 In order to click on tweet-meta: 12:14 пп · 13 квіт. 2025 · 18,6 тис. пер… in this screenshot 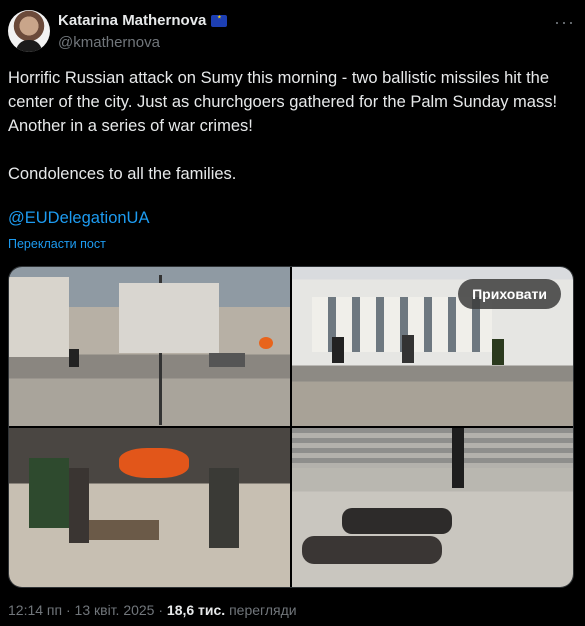, I will do `click(152, 610)`.